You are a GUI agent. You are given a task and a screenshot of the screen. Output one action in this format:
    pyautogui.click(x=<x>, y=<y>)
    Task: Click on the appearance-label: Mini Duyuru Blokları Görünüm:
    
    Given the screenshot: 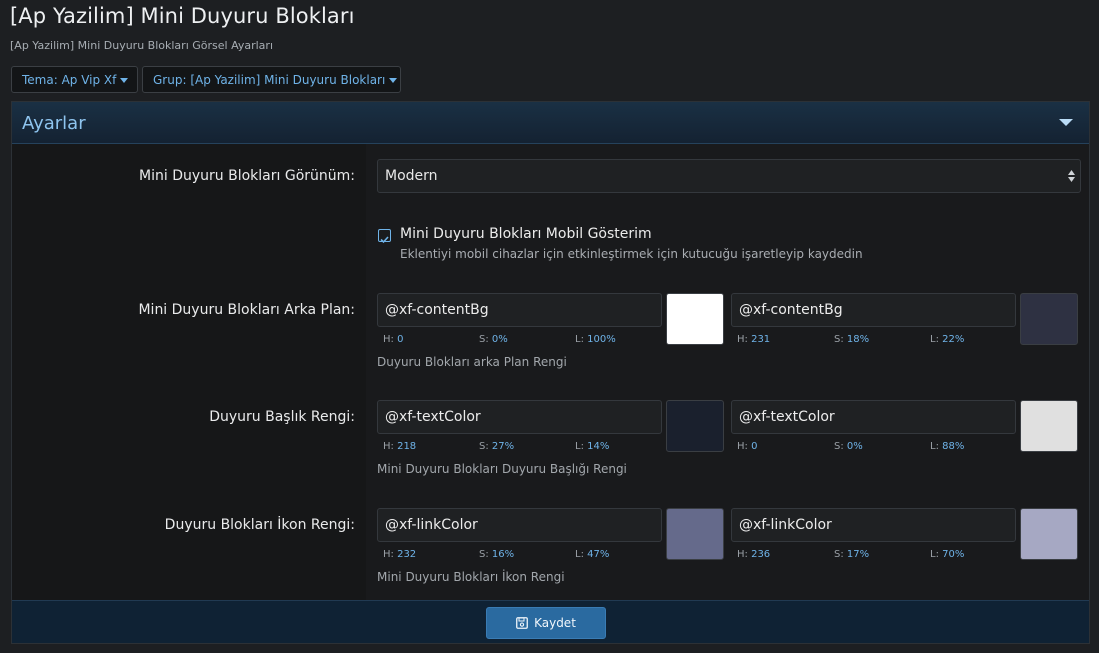 What is the action you would take?
    pyautogui.click(x=247, y=176)
    